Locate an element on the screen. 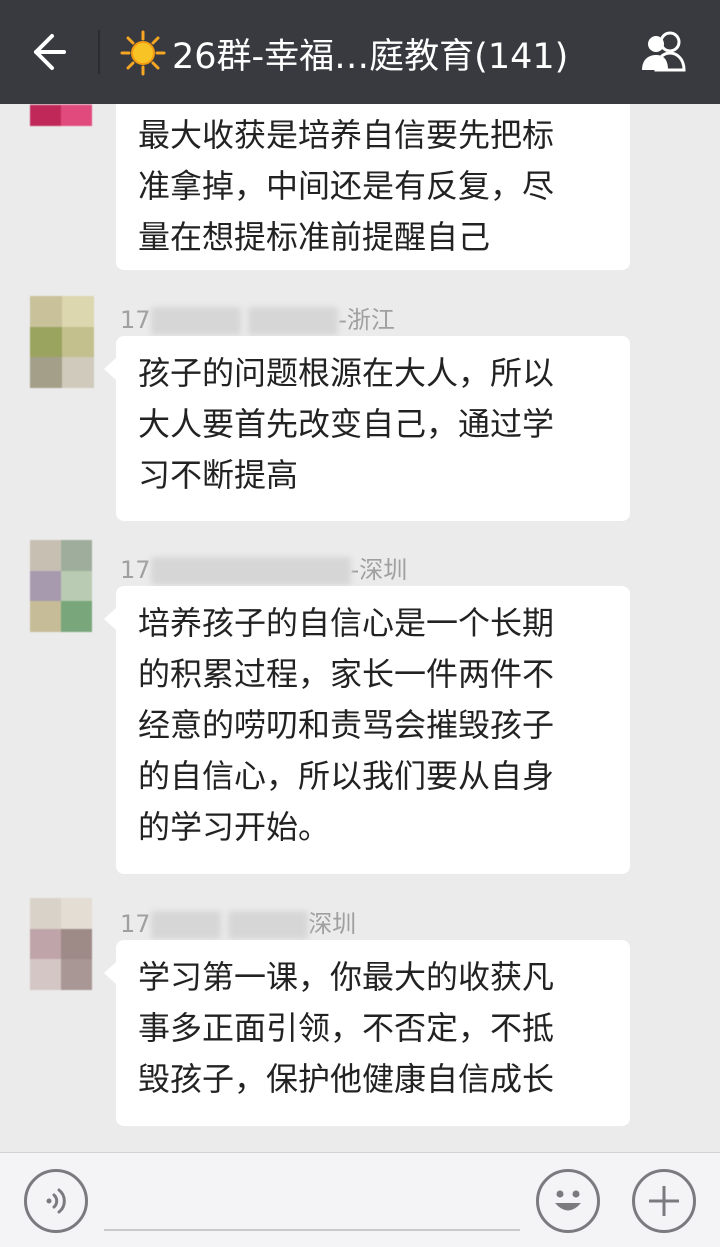 The width and height of the screenshot is (720, 1247). input-toolbar is located at coordinates (360, 1199).